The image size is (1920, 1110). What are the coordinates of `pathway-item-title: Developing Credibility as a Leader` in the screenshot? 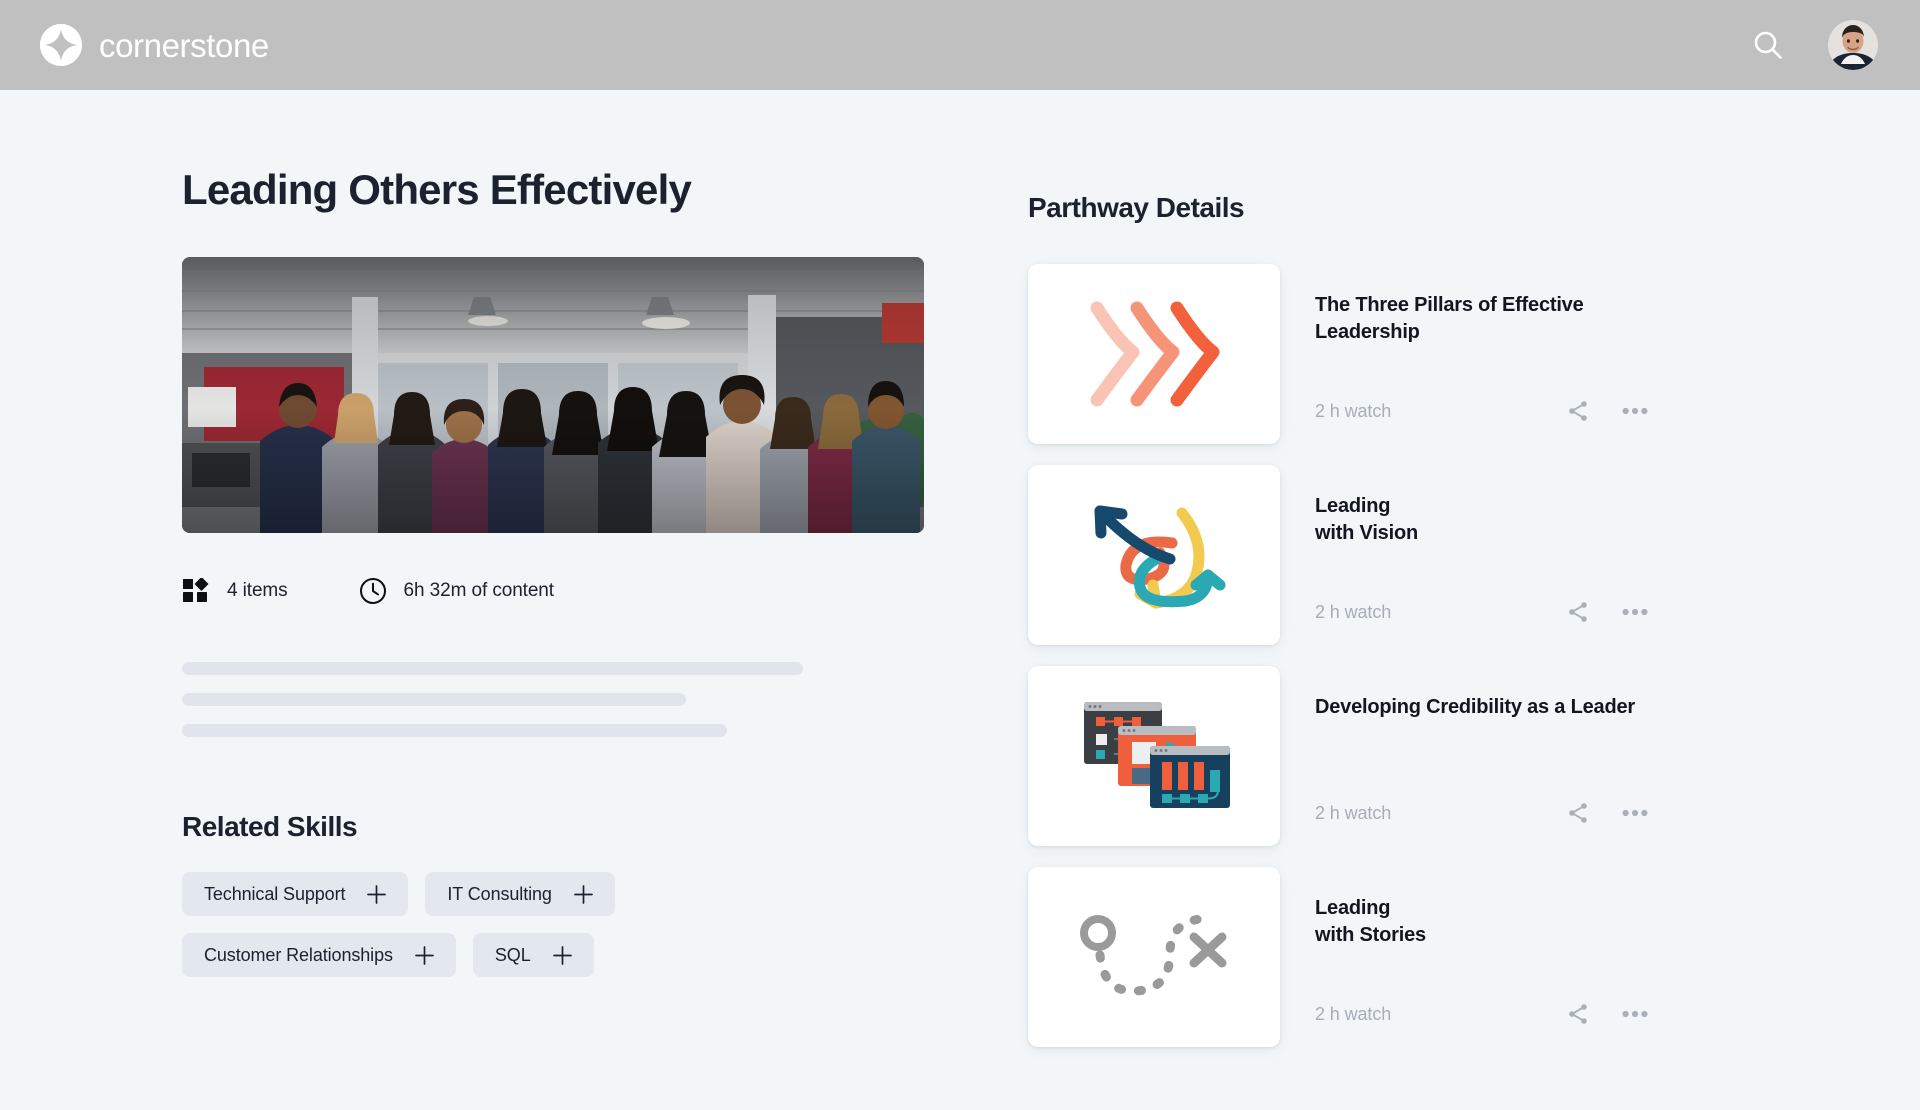 It's located at (1480, 707).